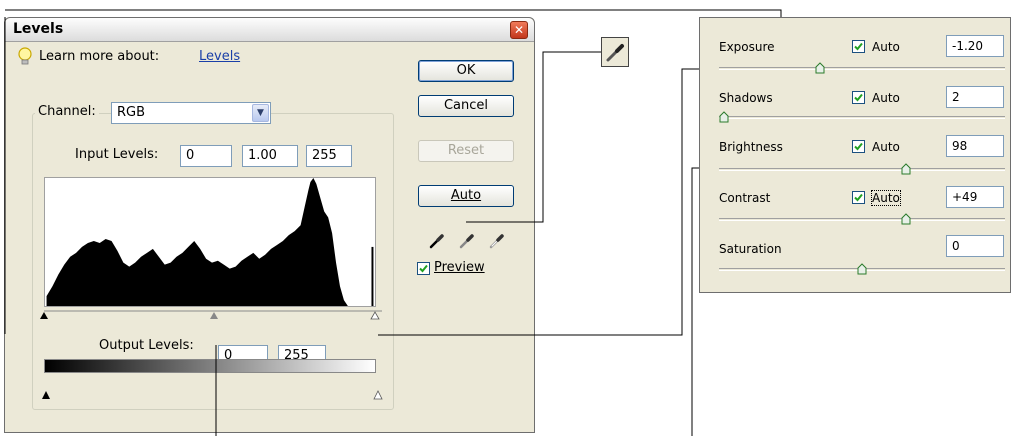  What do you see at coordinates (497, 241) in the screenshot?
I see `white-eyedropper-icon` at bounding box center [497, 241].